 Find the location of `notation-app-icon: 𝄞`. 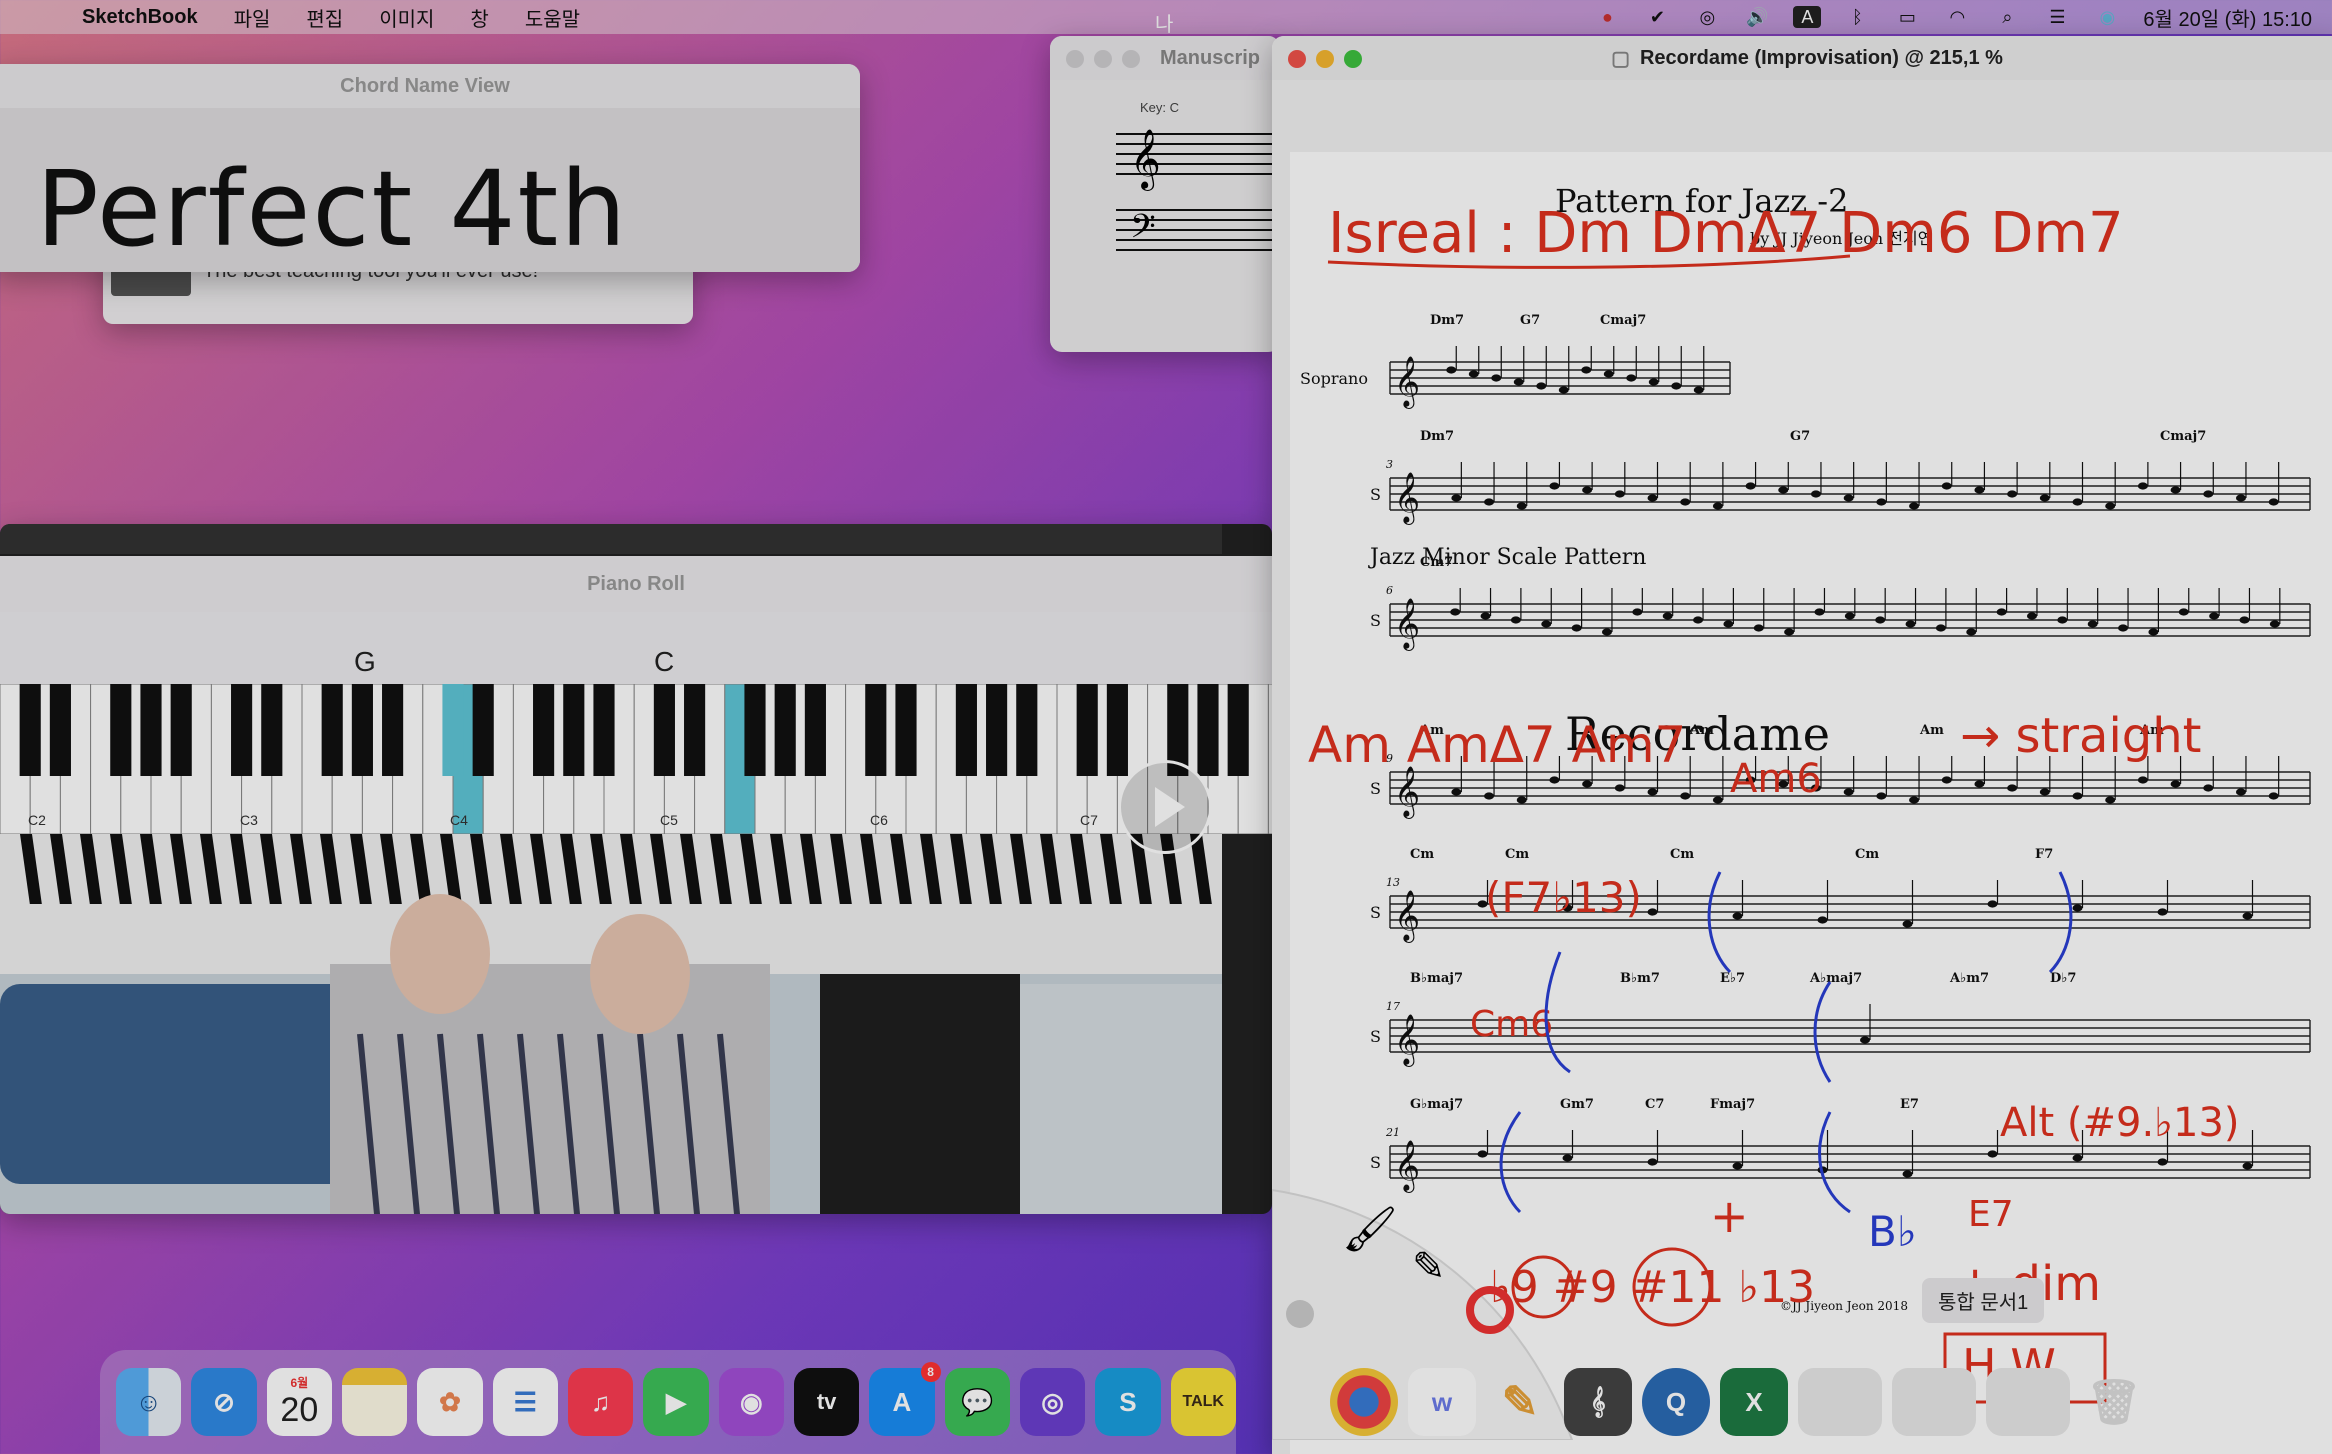

notation-app-icon: 𝄞 is located at coordinates (1598, 1402).